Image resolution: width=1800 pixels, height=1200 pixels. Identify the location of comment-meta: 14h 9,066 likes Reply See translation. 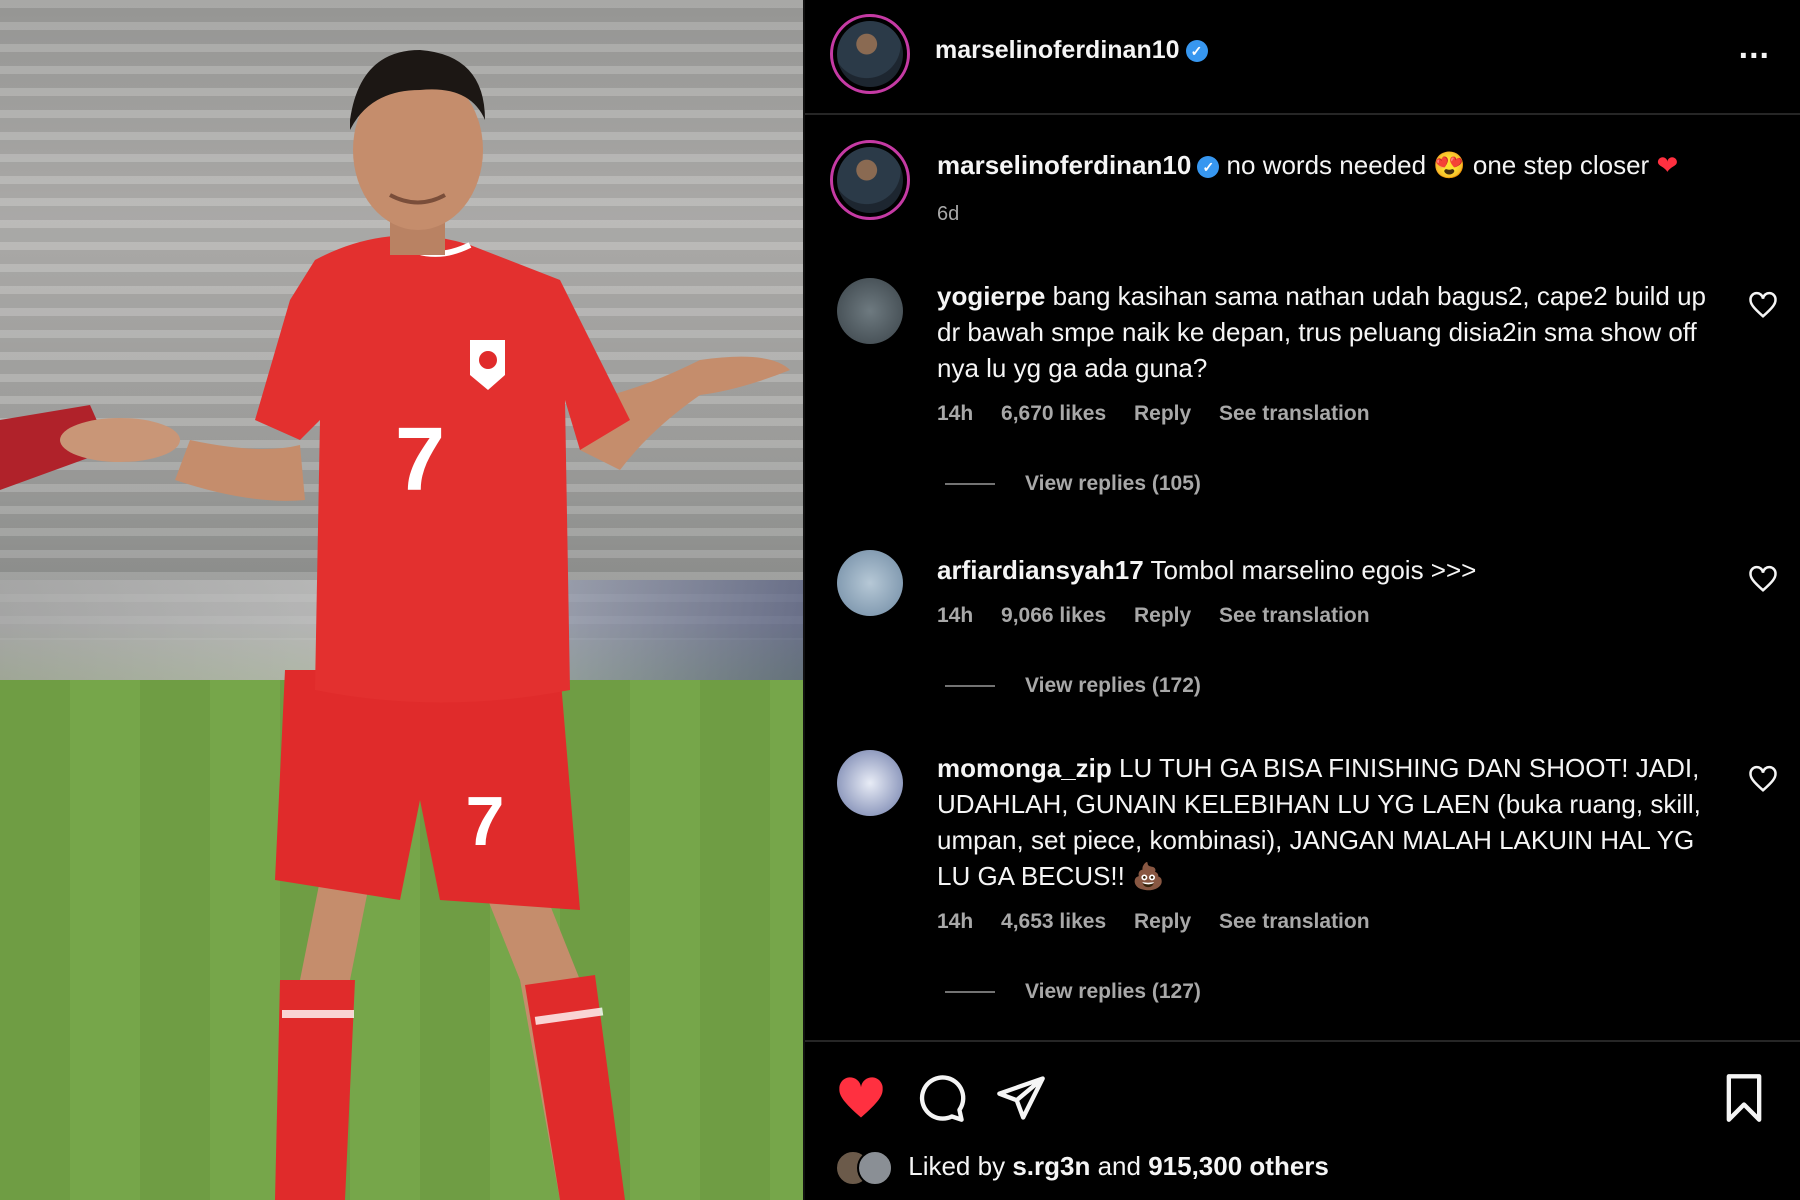
(1164, 616).